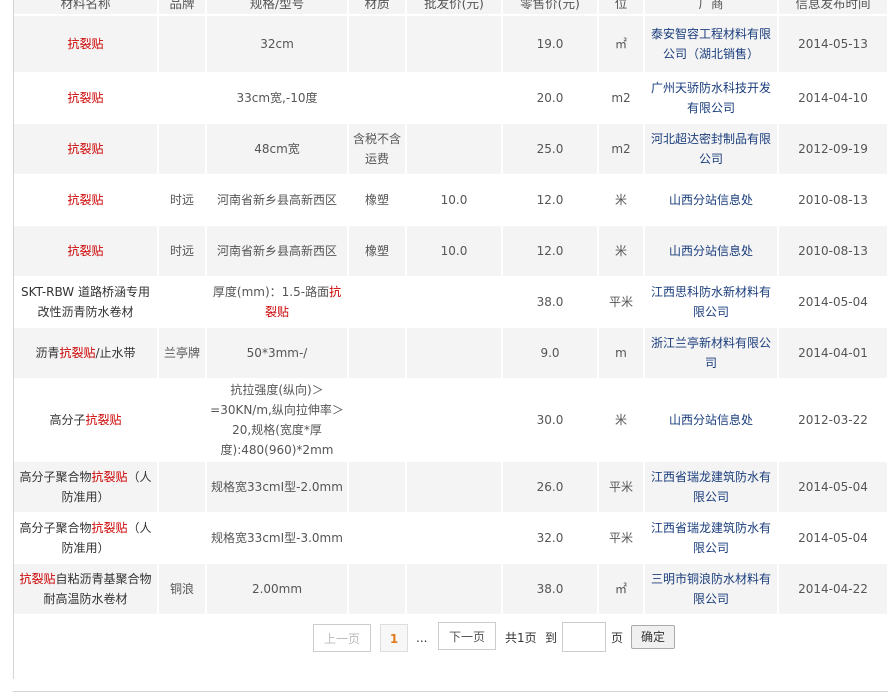 The width and height of the screenshot is (888, 693). Describe the element at coordinates (342, 638) in the screenshot. I see `prev-page-button: 上一页` at that location.